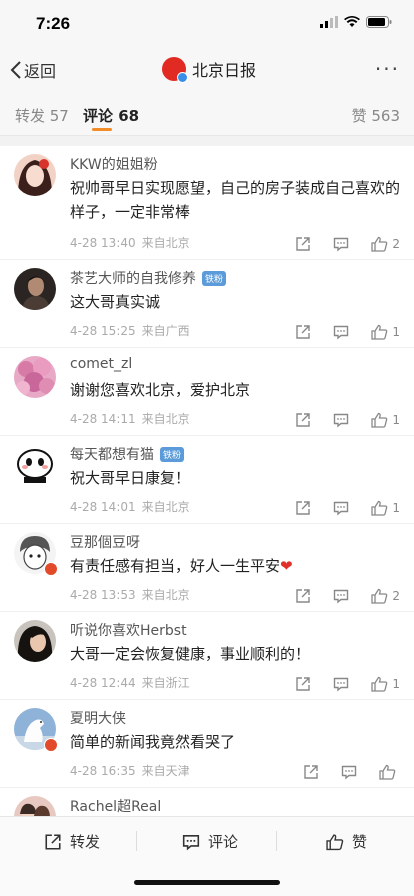  What do you see at coordinates (160, 390) in the screenshot?
I see `comment-text: 谢谢您喜欢北京，爱护北京` at bounding box center [160, 390].